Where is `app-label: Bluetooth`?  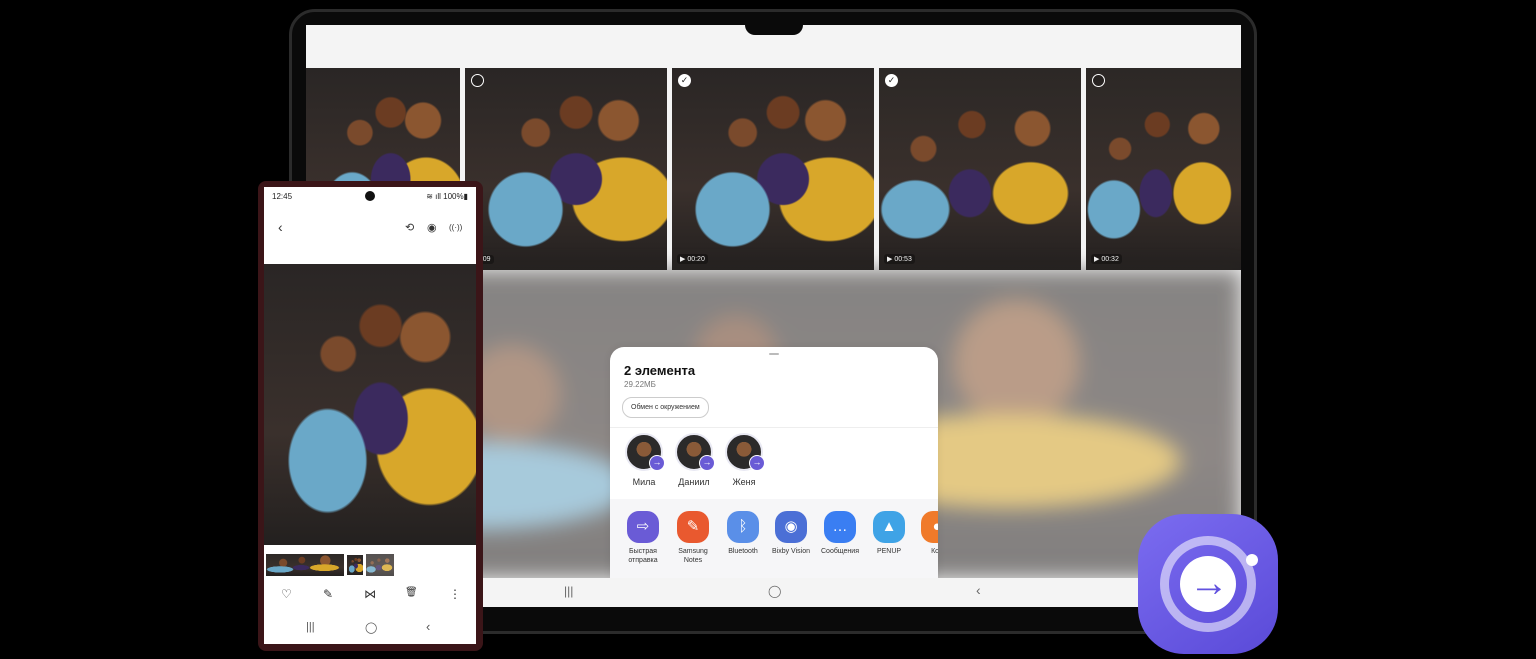
app-label: Bluetooth is located at coordinates (743, 551).